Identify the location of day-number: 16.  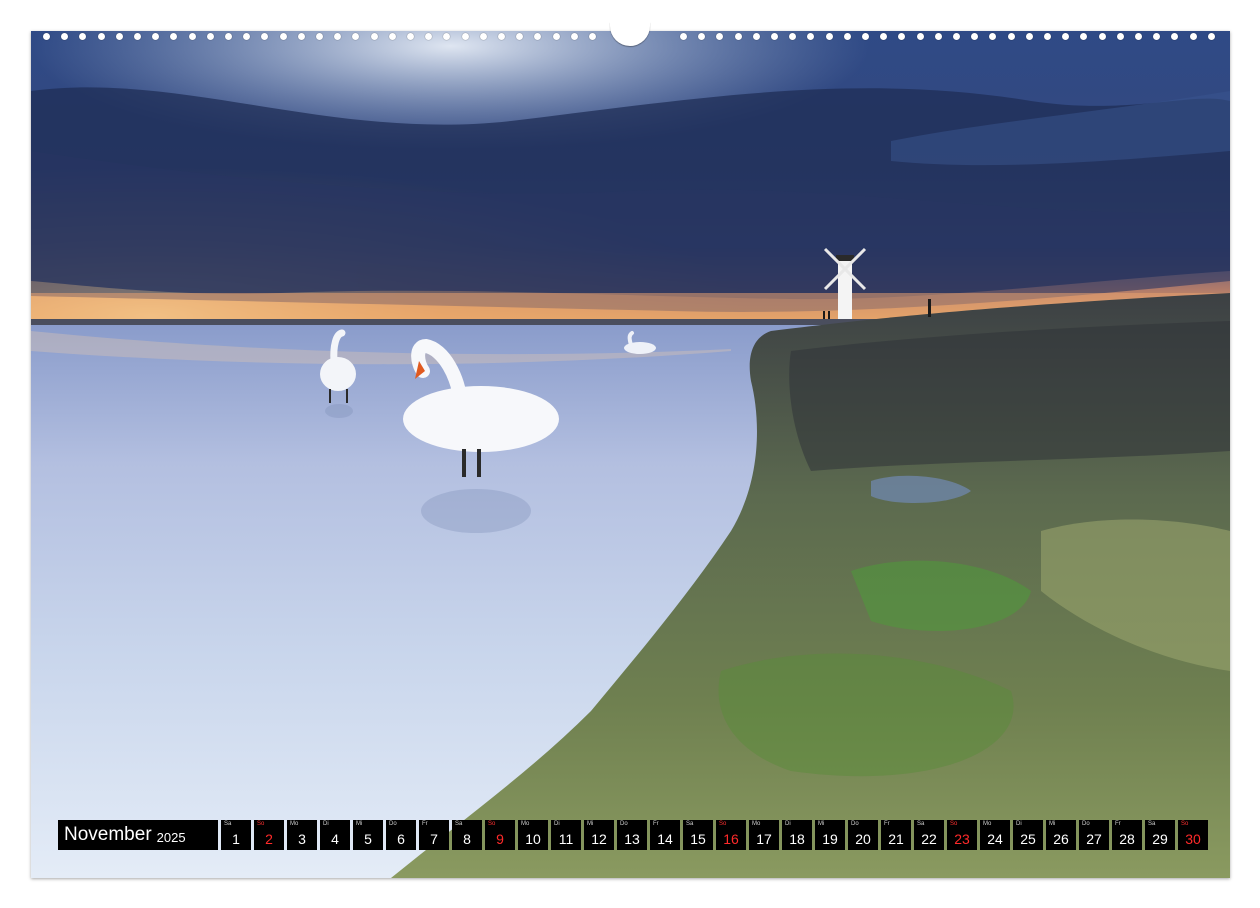
(731, 839).